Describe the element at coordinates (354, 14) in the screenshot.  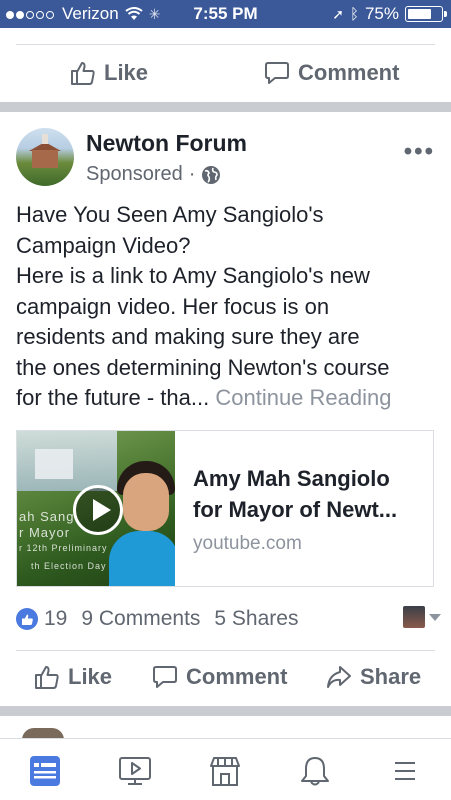
I see `bluetooth-icon: ᛒ` at that location.